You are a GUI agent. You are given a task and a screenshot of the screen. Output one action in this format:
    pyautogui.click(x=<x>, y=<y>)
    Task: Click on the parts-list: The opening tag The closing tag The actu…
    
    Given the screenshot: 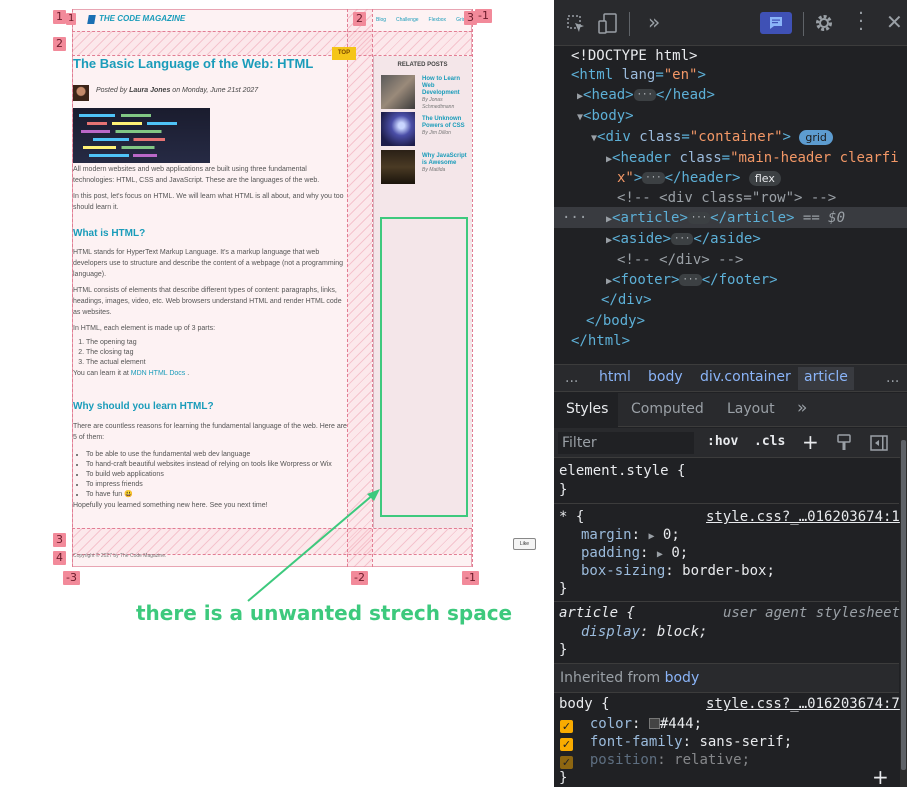 What is the action you would take?
    pyautogui.click(x=210, y=353)
    